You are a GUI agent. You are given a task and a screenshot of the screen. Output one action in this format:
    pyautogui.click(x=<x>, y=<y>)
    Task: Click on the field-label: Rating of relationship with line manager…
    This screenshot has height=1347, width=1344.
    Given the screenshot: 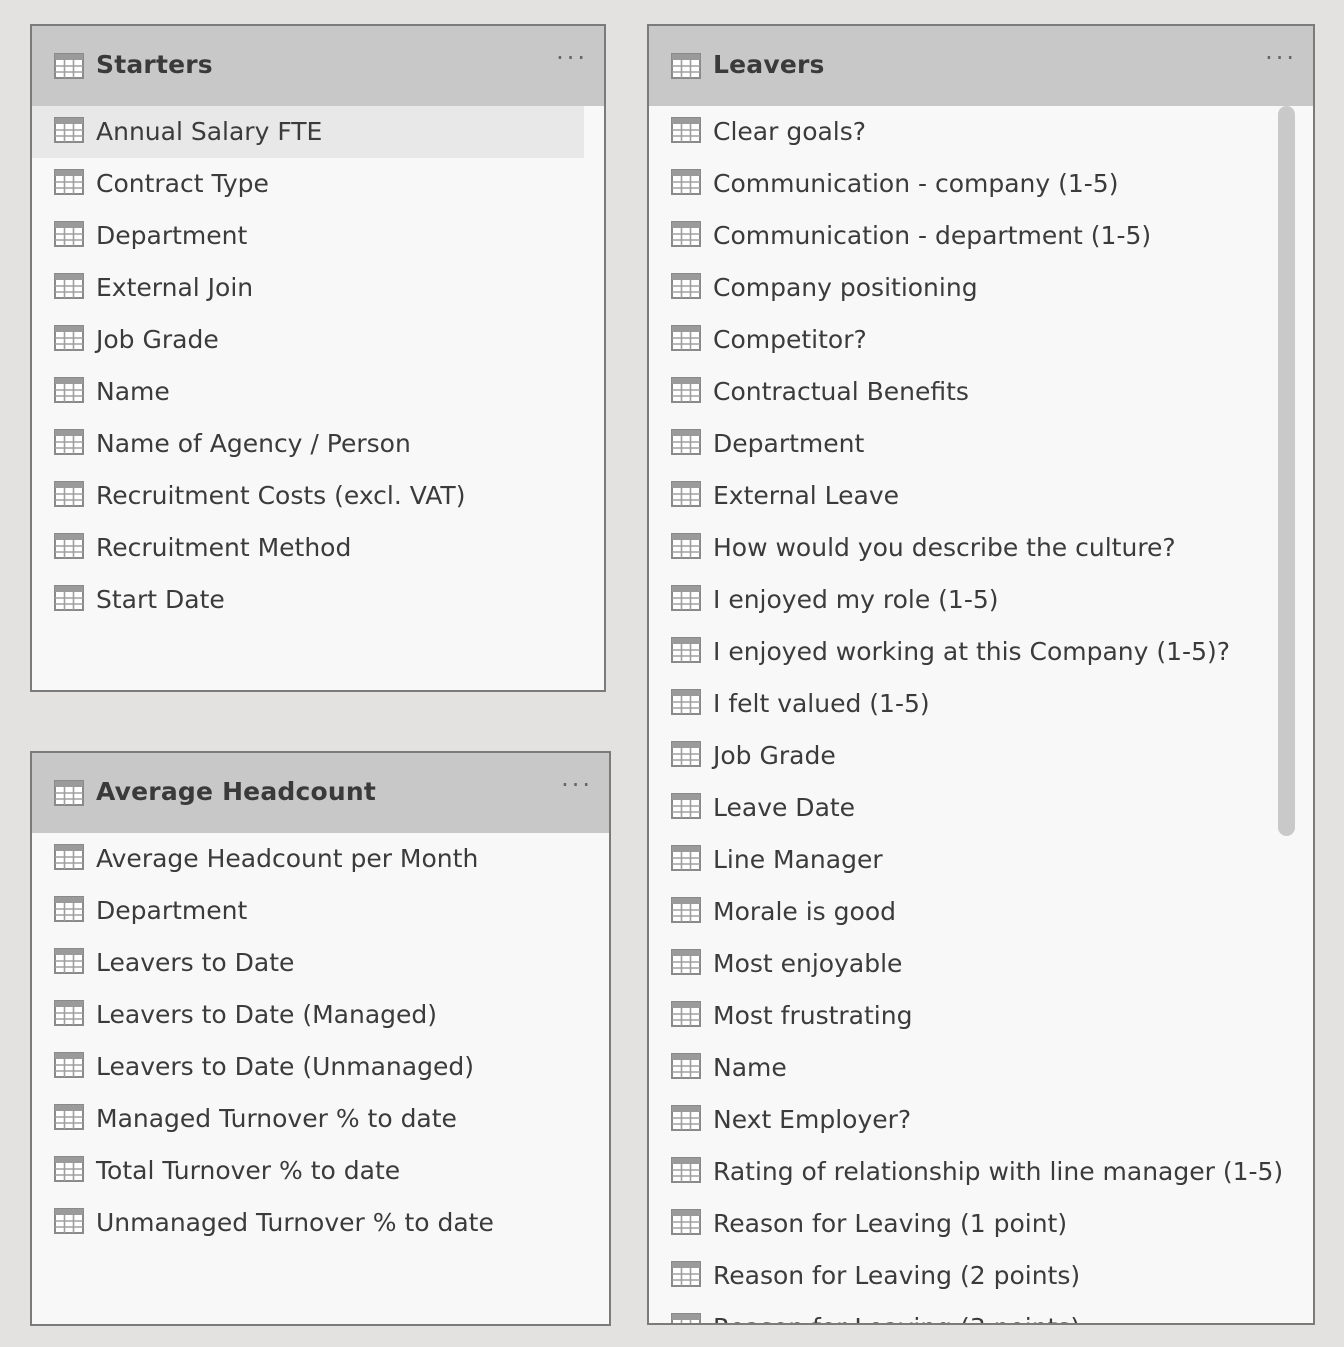 What is the action you would take?
    pyautogui.click(x=998, y=1171)
    